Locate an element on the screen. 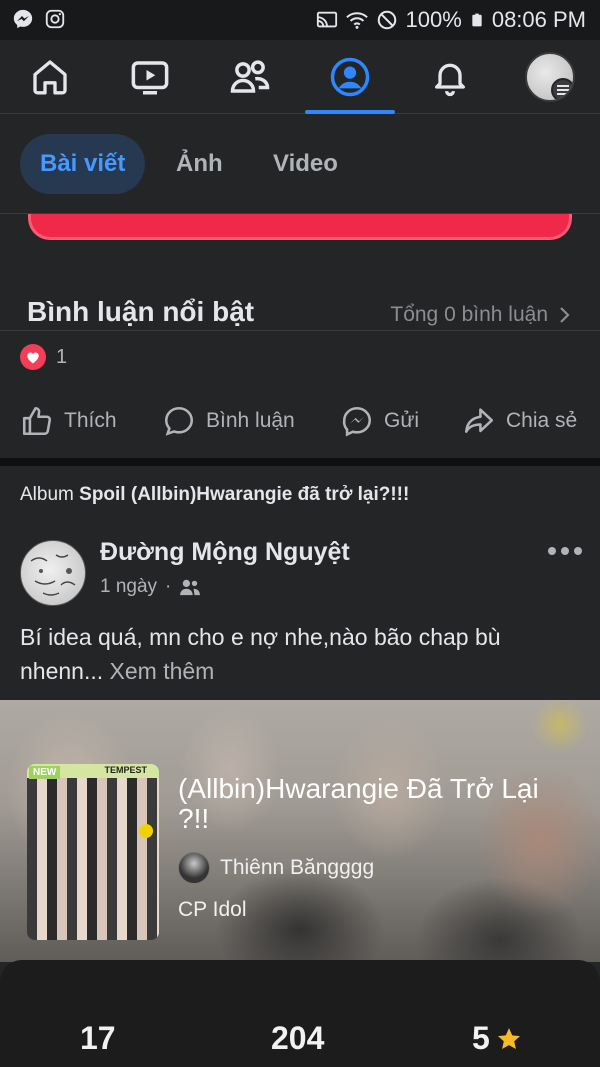 The image size is (600, 1067). reaction-summary: 1 is located at coordinates (43, 357).